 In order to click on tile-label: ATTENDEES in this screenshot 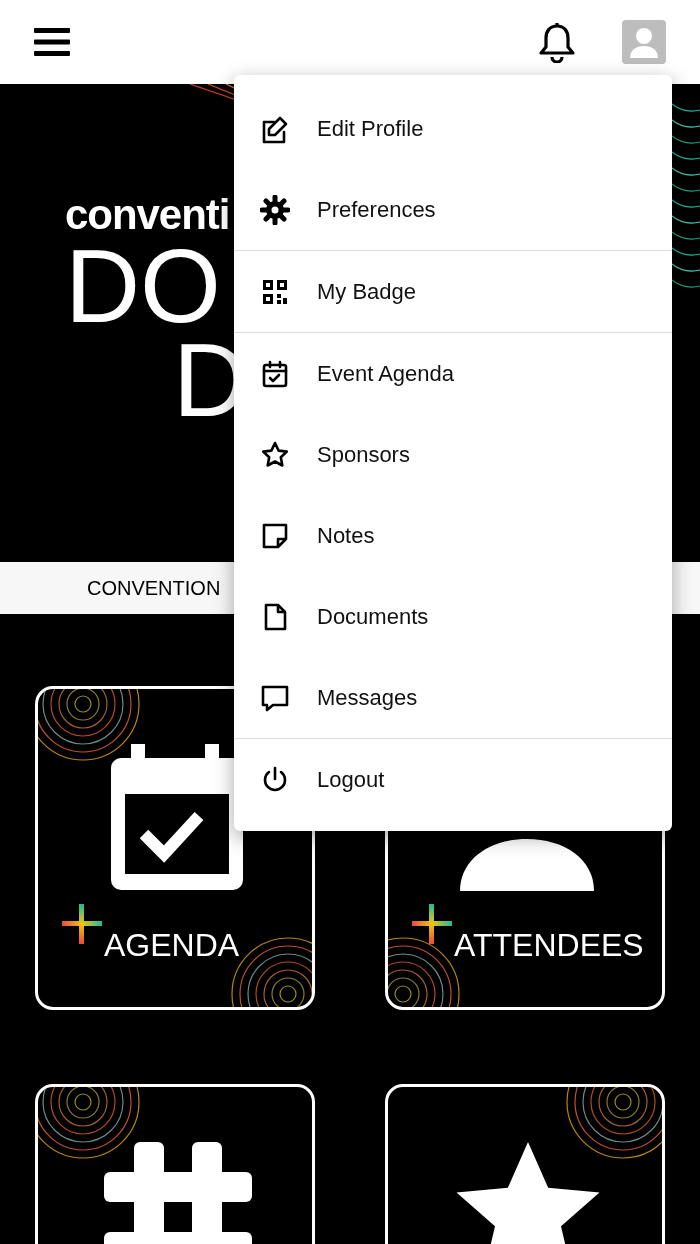, I will do `click(549, 945)`.